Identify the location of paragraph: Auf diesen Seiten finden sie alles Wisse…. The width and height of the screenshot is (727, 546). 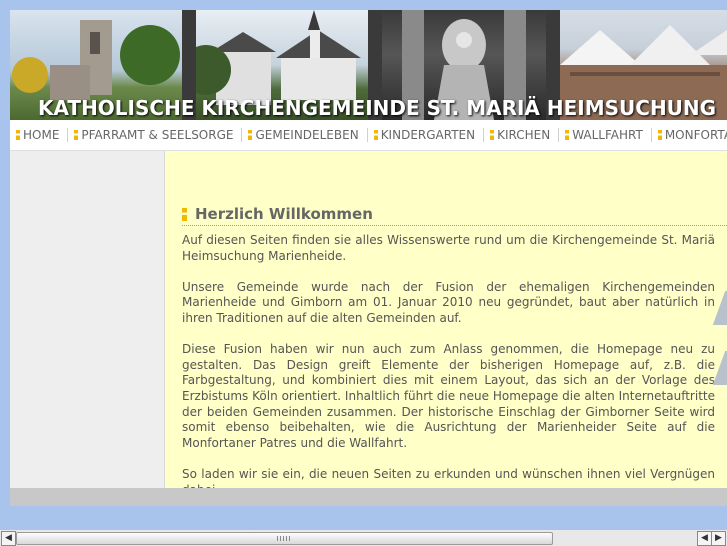
(448, 248).